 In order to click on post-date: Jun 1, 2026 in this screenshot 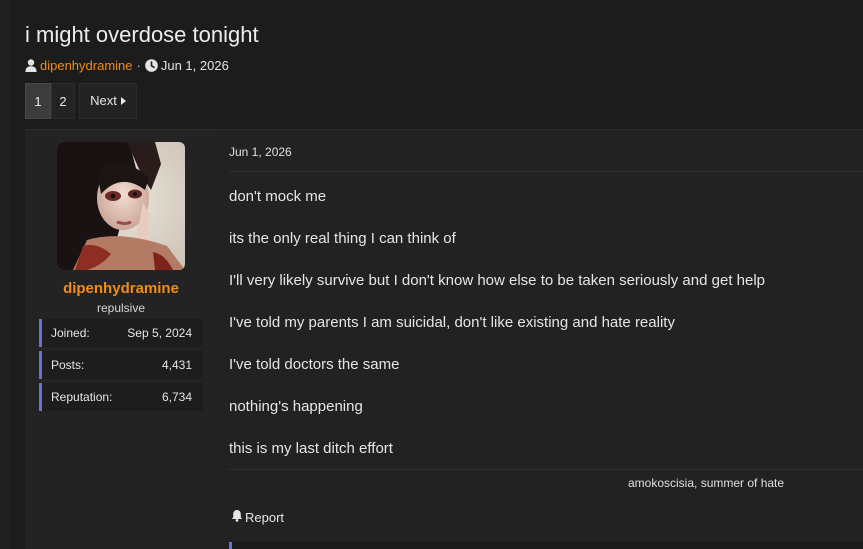, I will do `click(260, 152)`.